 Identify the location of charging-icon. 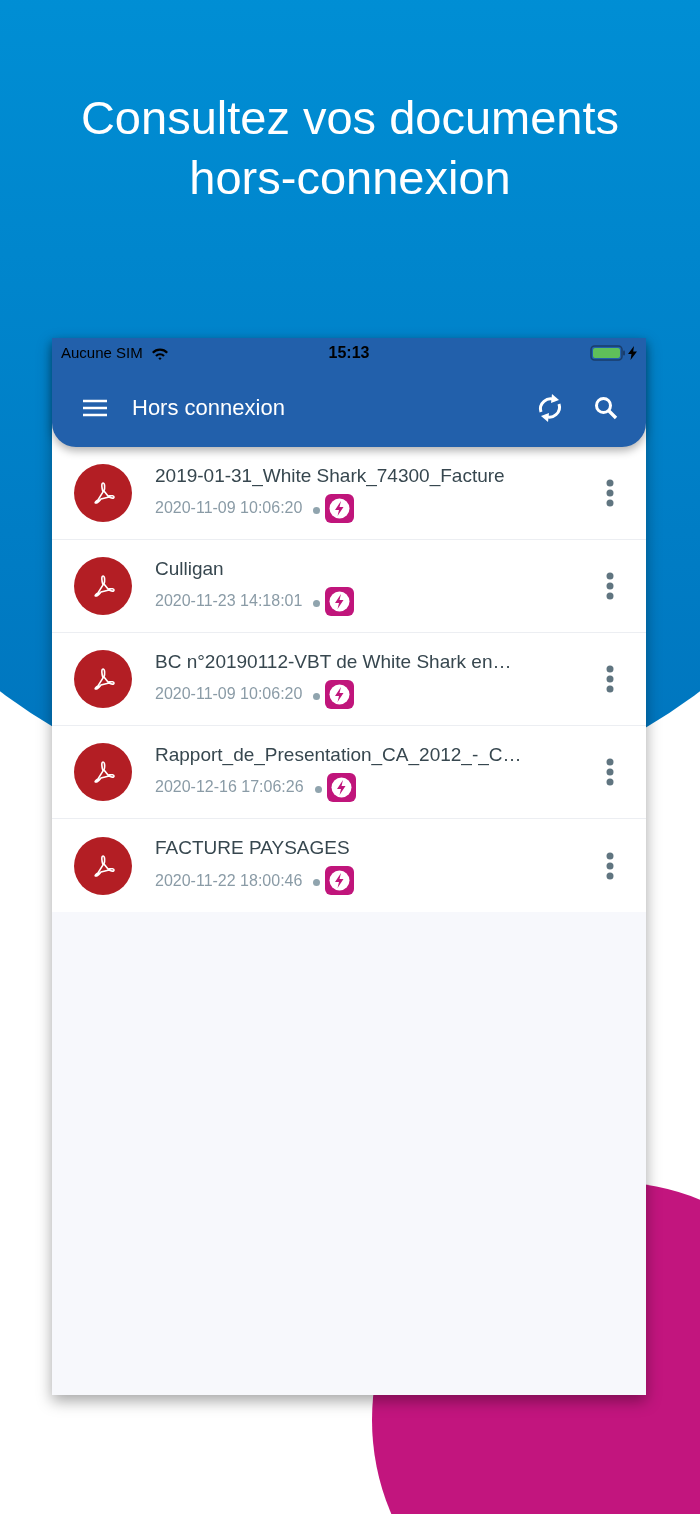
(632, 353).